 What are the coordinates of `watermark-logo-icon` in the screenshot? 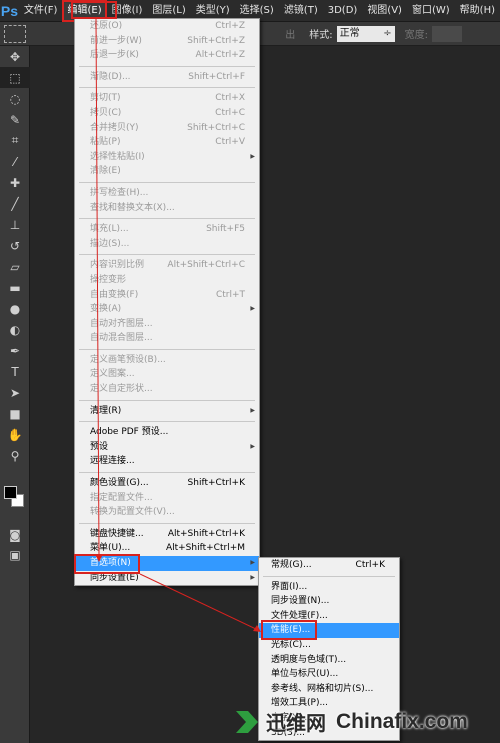 It's located at (247, 721).